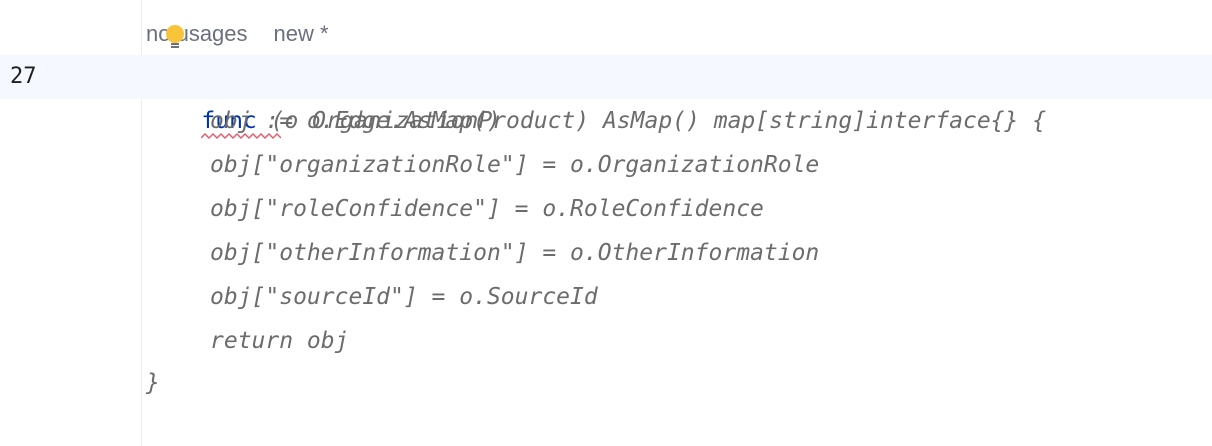 This screenshot has width=1212, height=446. What do you see at coordinates (197, 33) in the screenshot?
I see `usages-hint: no usages` at bounding box center [197, 33].